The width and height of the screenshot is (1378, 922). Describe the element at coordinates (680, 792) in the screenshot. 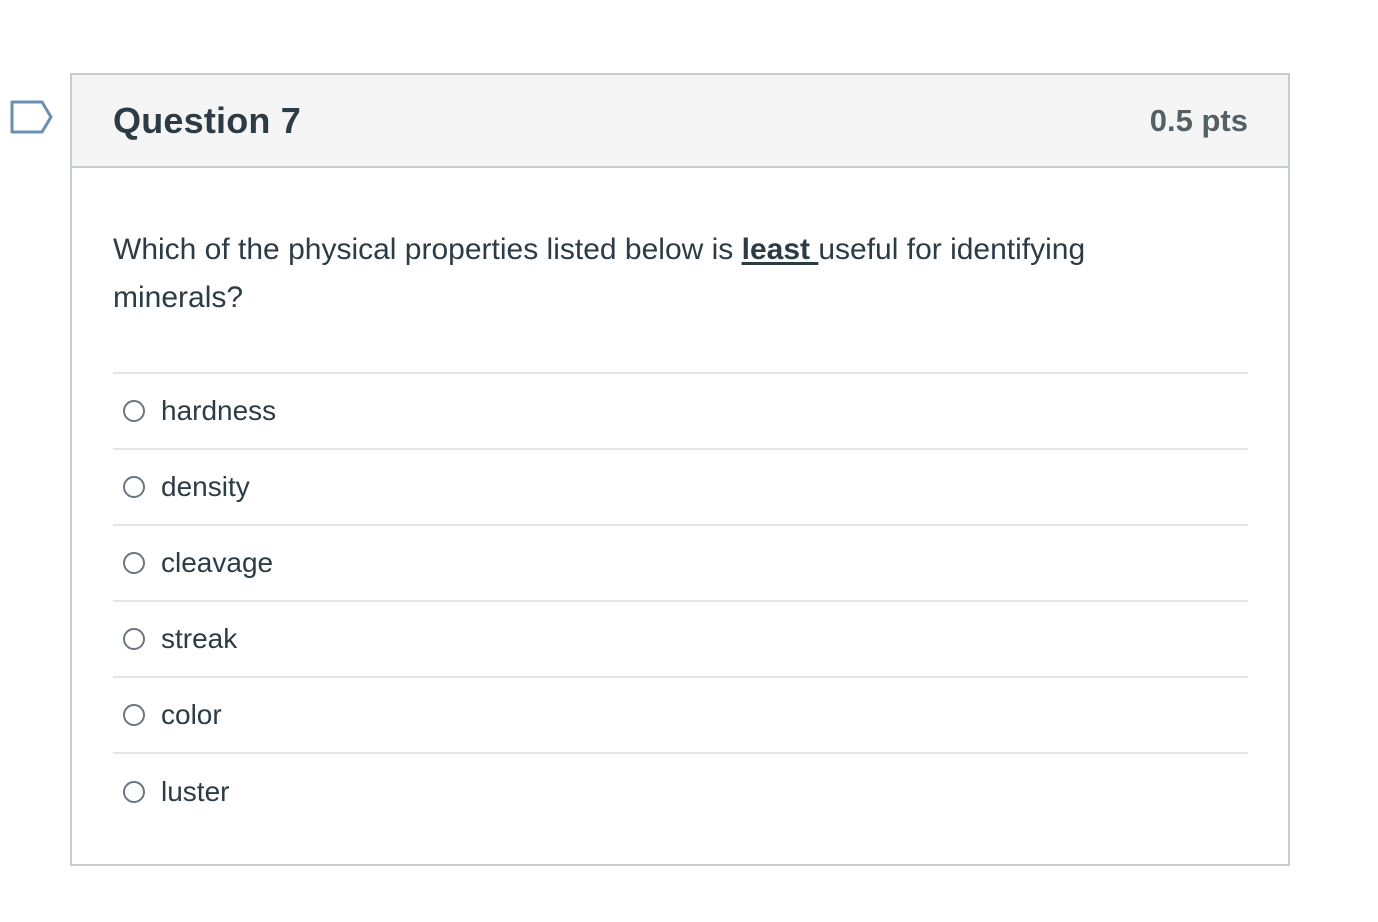

I see `answer-option-luster: luster` at that location.